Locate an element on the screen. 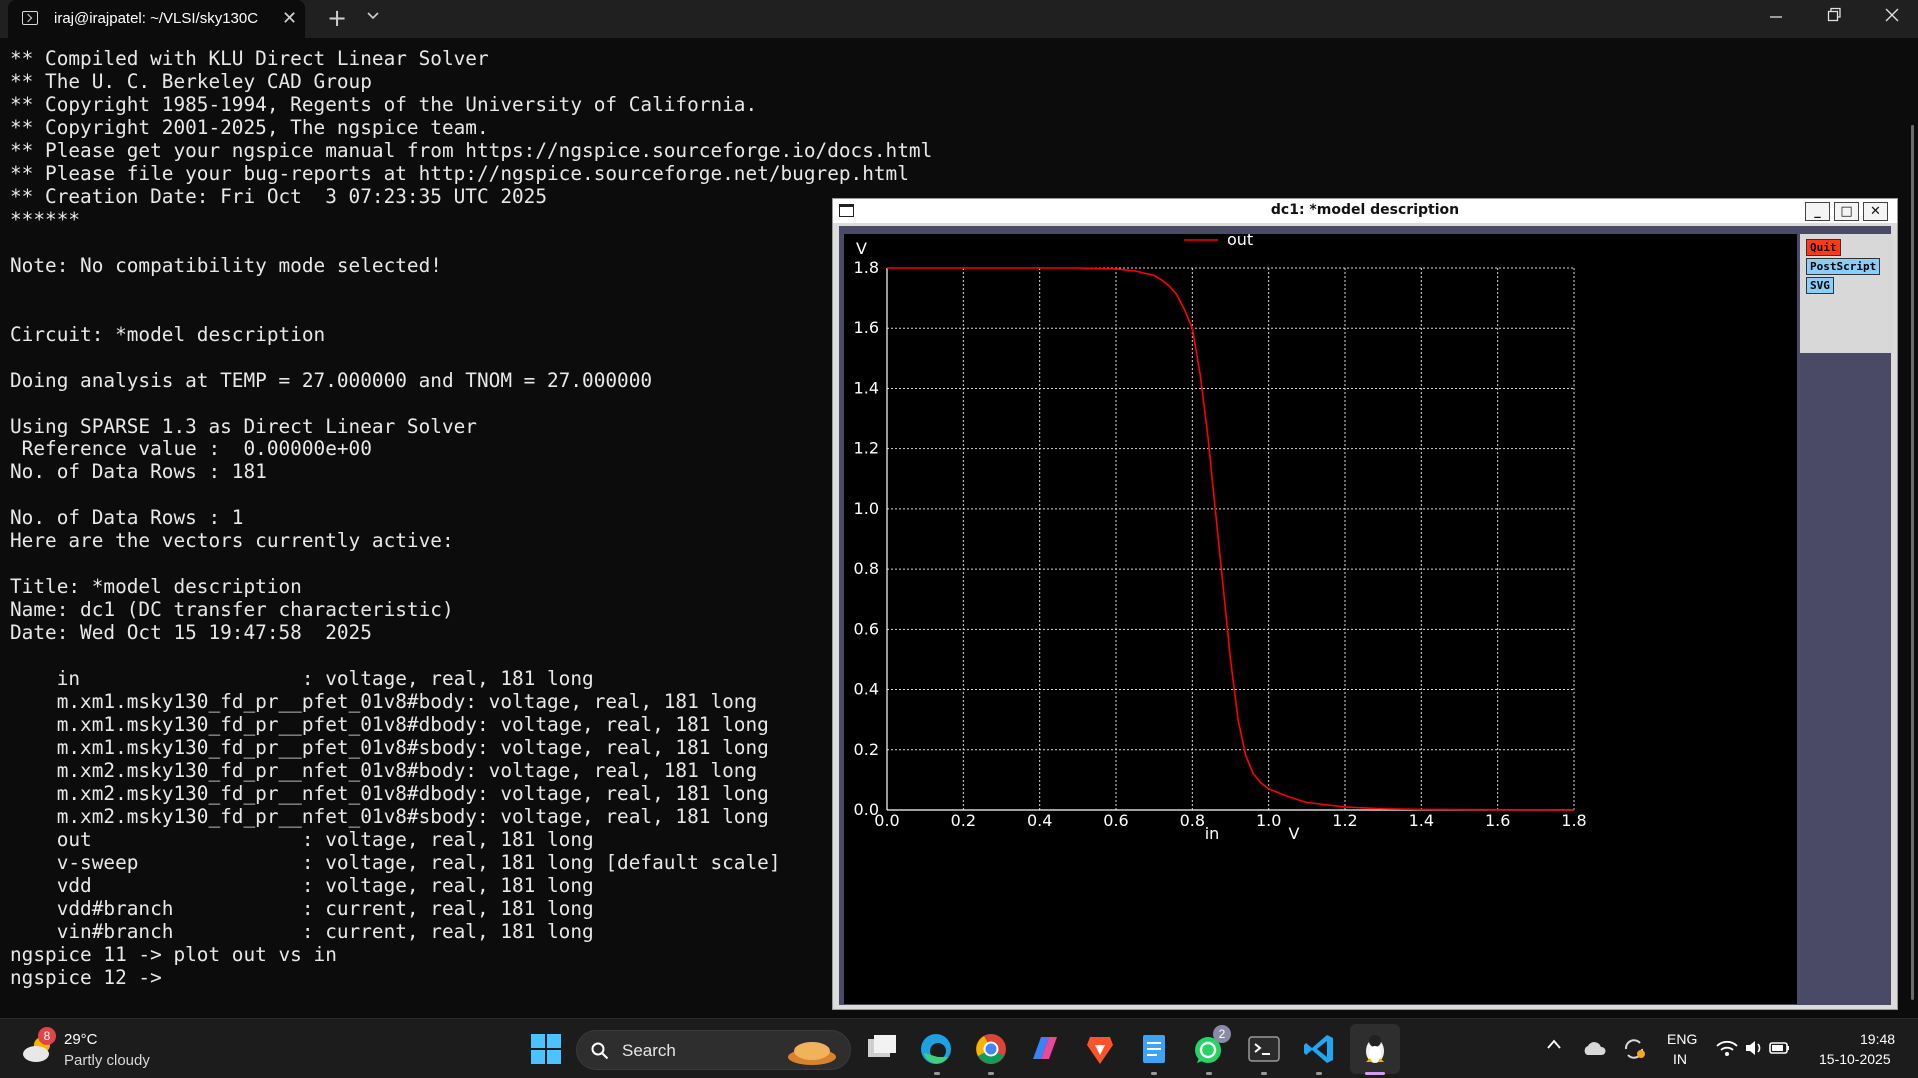 The height and width of the screenshot is (1078, 1918). language-line2: IN is located at coordinates (1680, 1059).